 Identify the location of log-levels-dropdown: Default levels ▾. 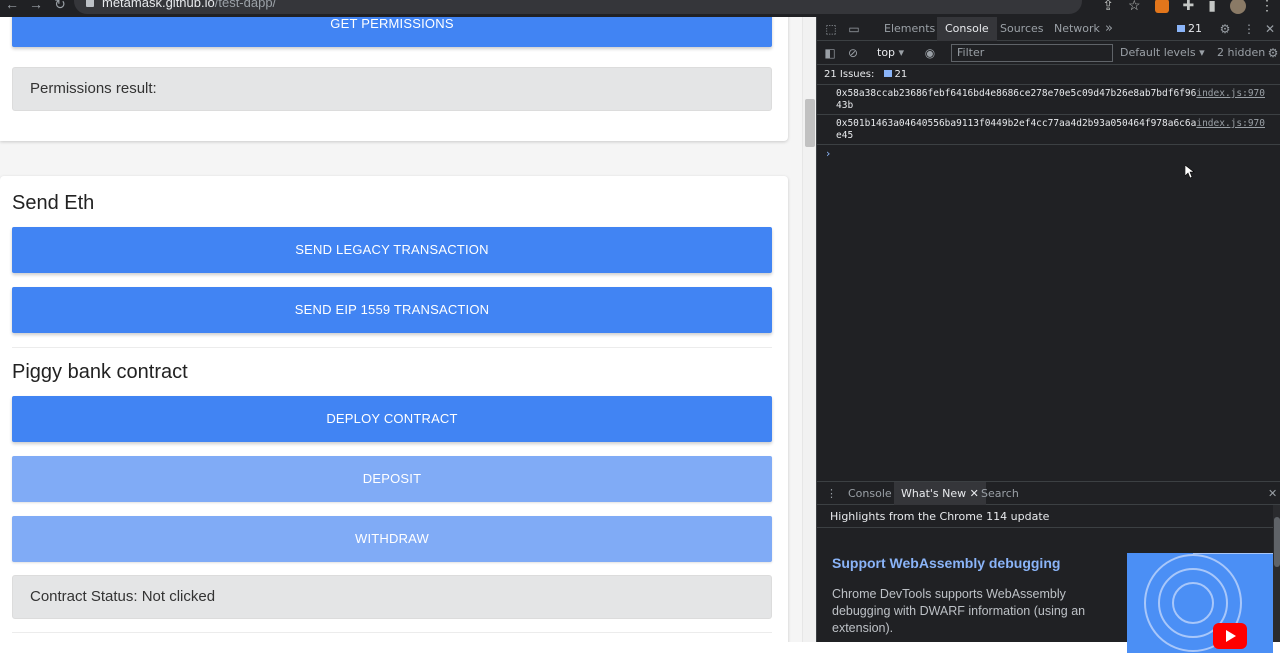
(1162, 53).